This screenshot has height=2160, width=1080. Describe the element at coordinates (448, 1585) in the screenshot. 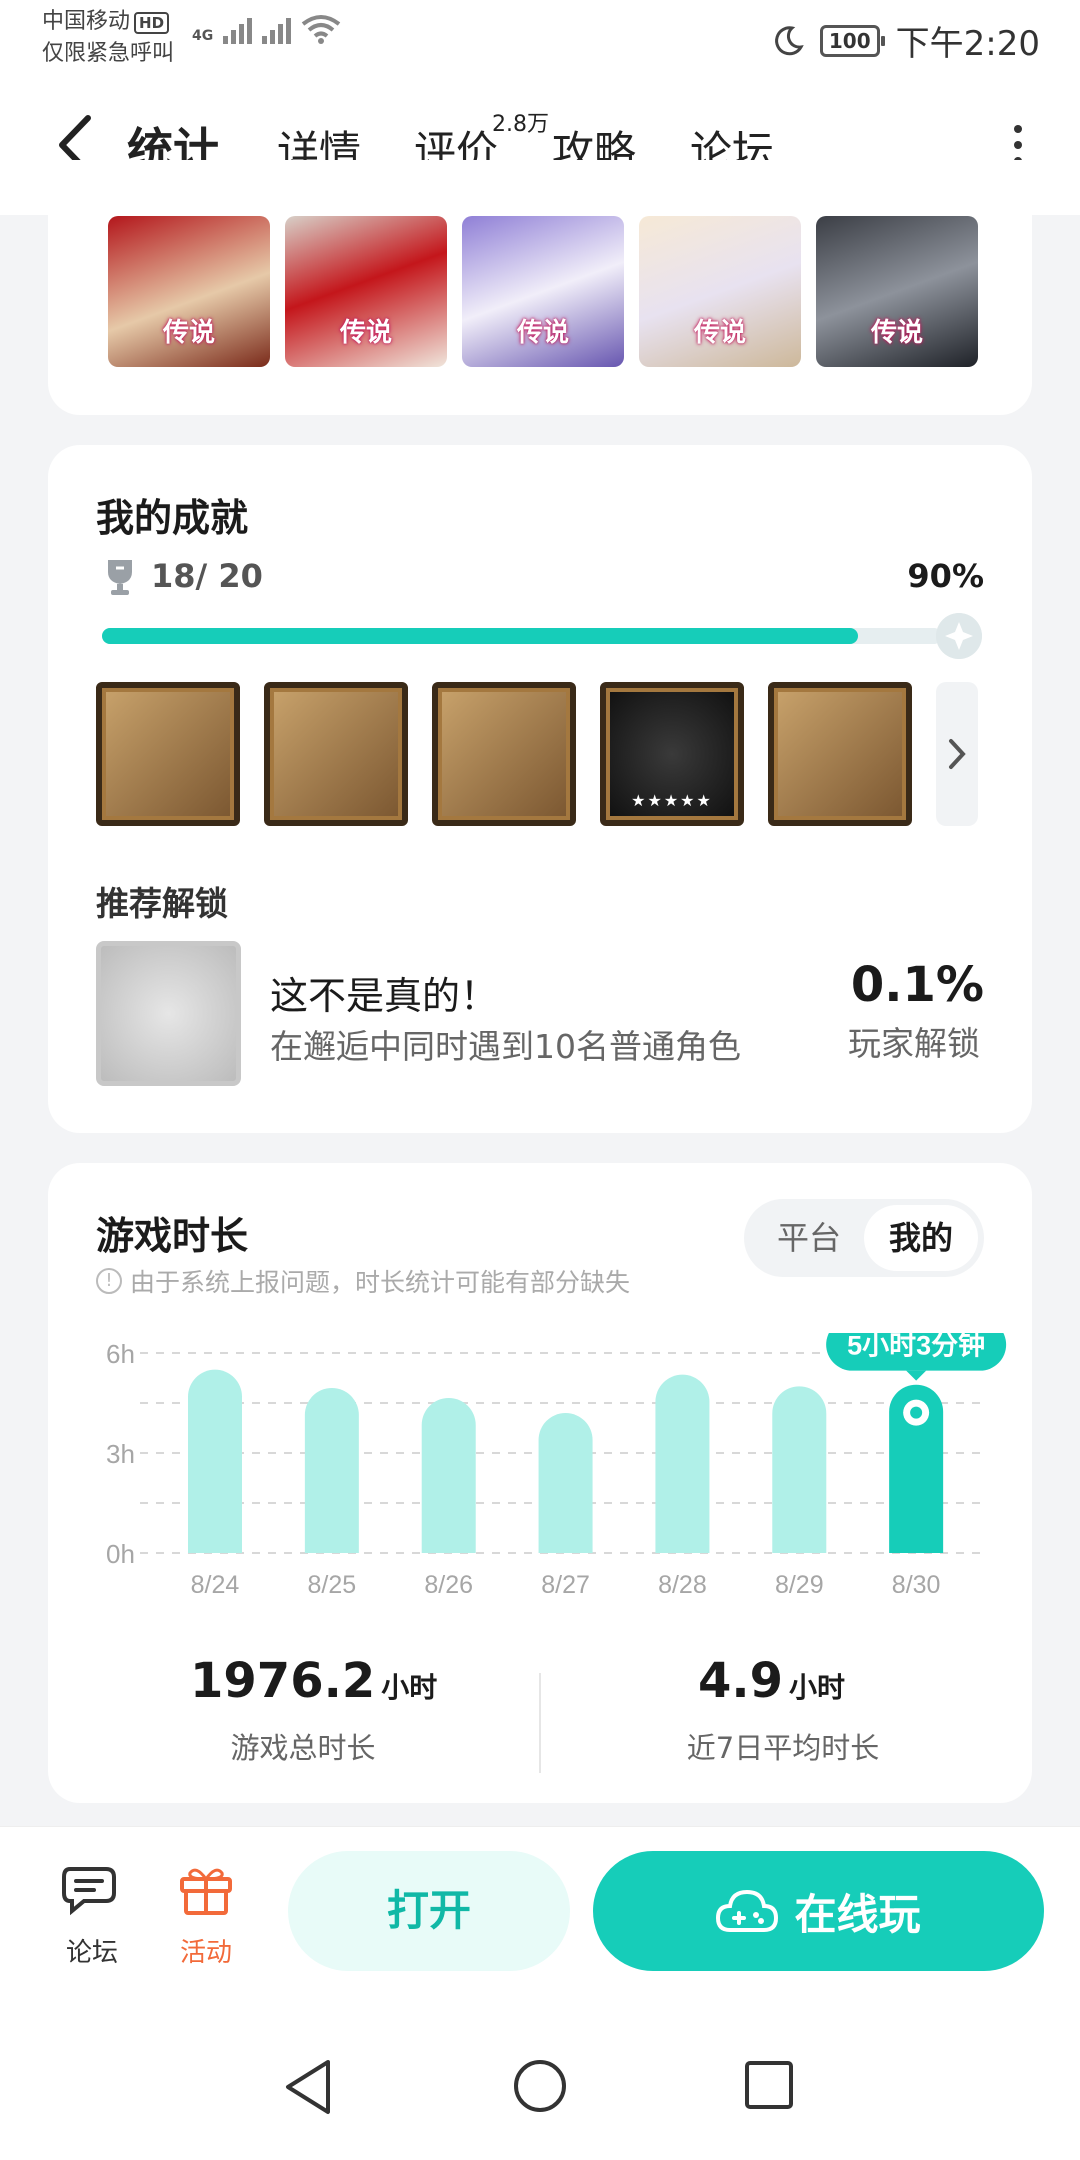

I see `chart-x-tick-label: 8/26` at that location.